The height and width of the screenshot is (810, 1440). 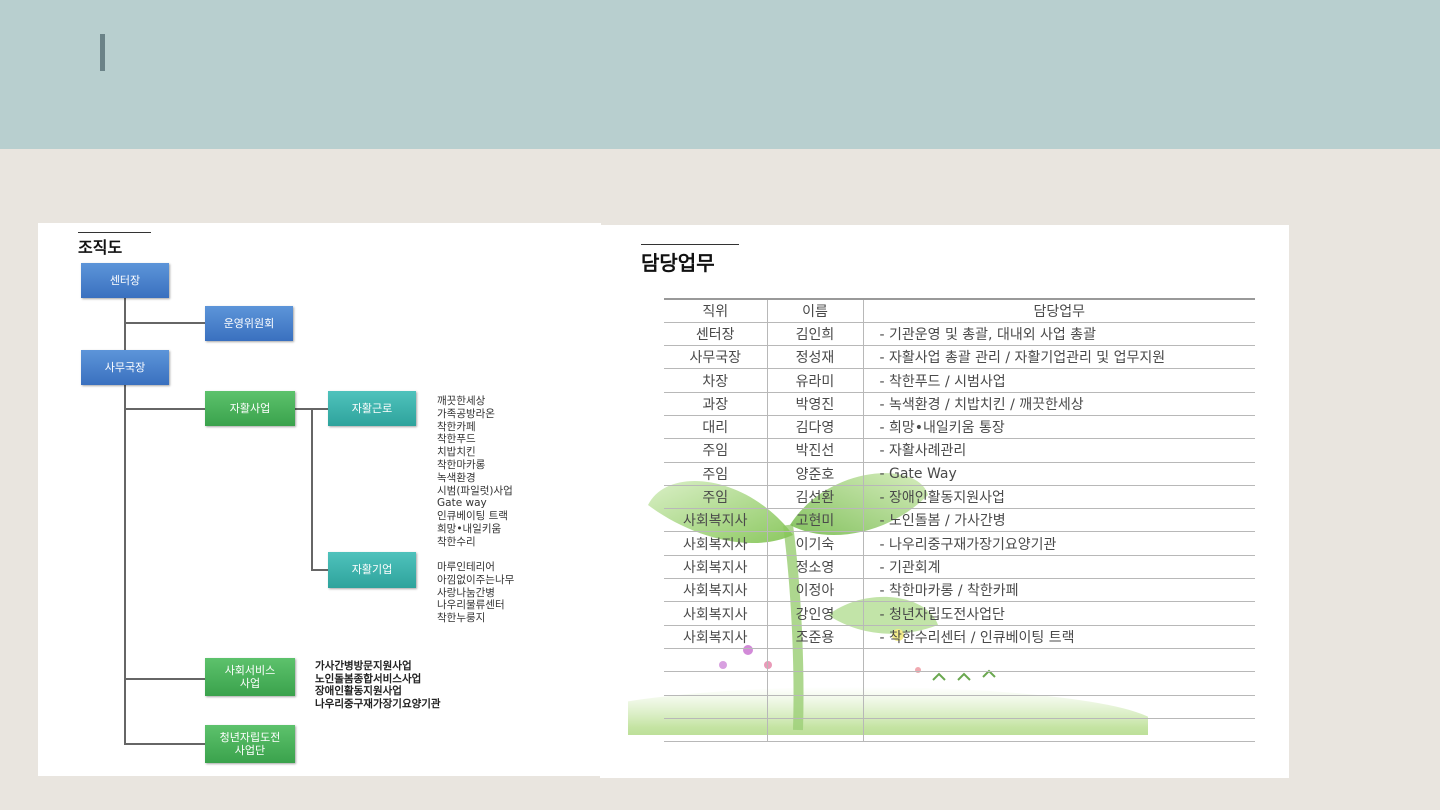 What do you see at coordinates (358, 691) in the screenshot?
I see `list-item: 장애인활동지원사업` at bounding box center [358, 691].